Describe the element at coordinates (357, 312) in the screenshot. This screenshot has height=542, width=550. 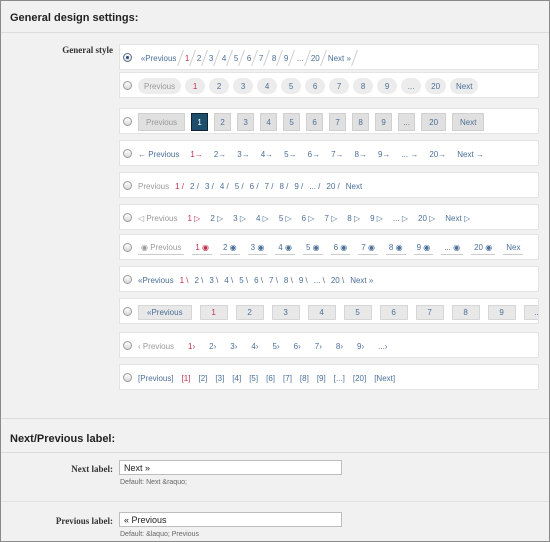
I see `pagination-item-label: 5` at that location.